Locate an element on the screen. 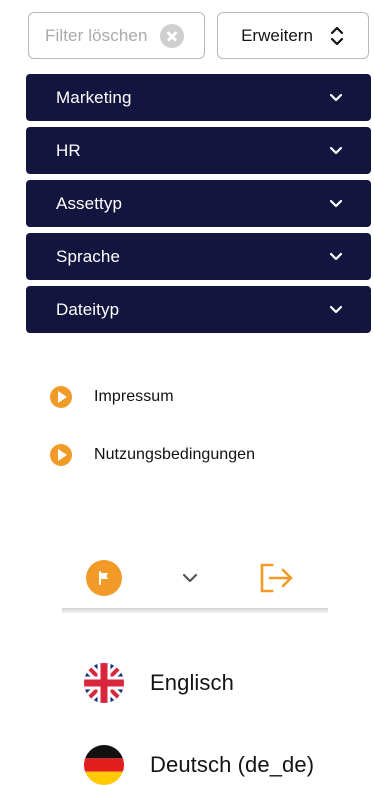 This screenshot has width=374, height=785. clear-icon is located at coordinates (172, 35).